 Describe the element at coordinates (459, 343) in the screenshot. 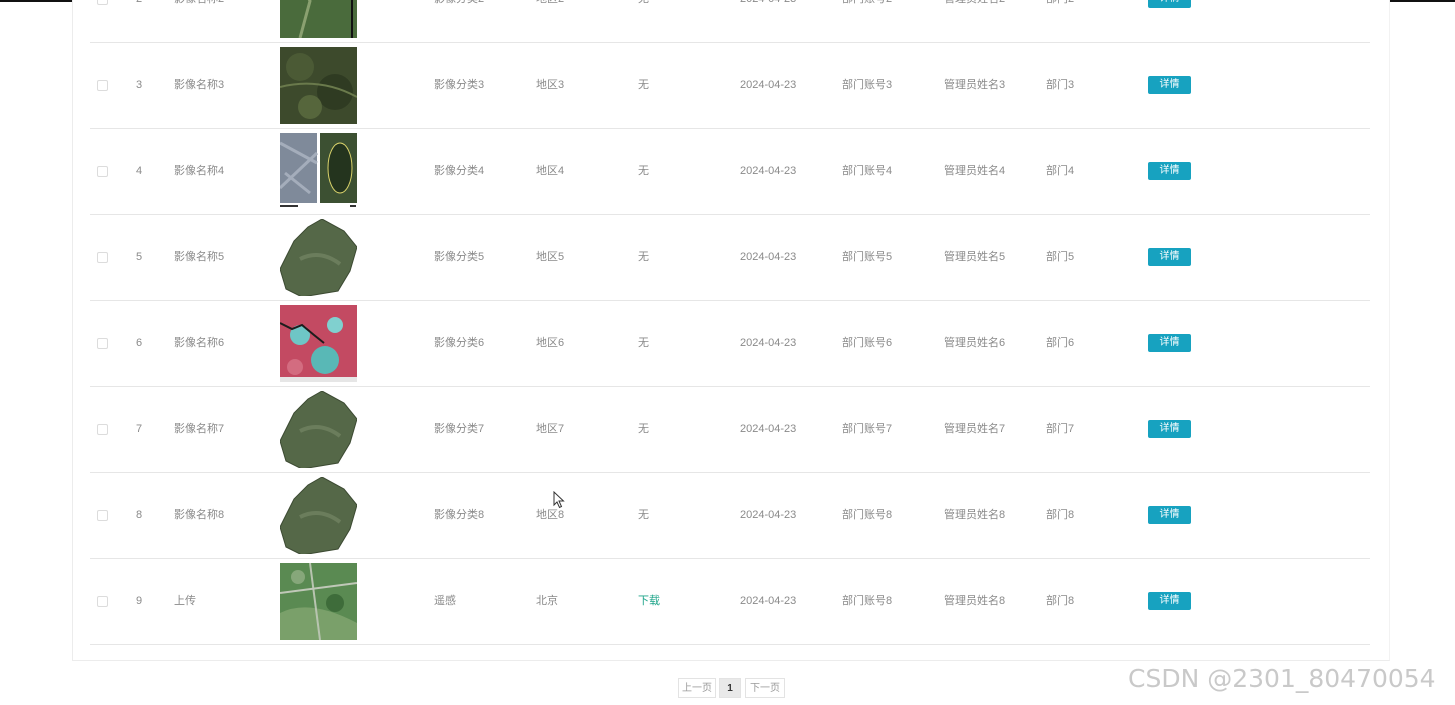

I see `image-category: 影像分类6` at that location.